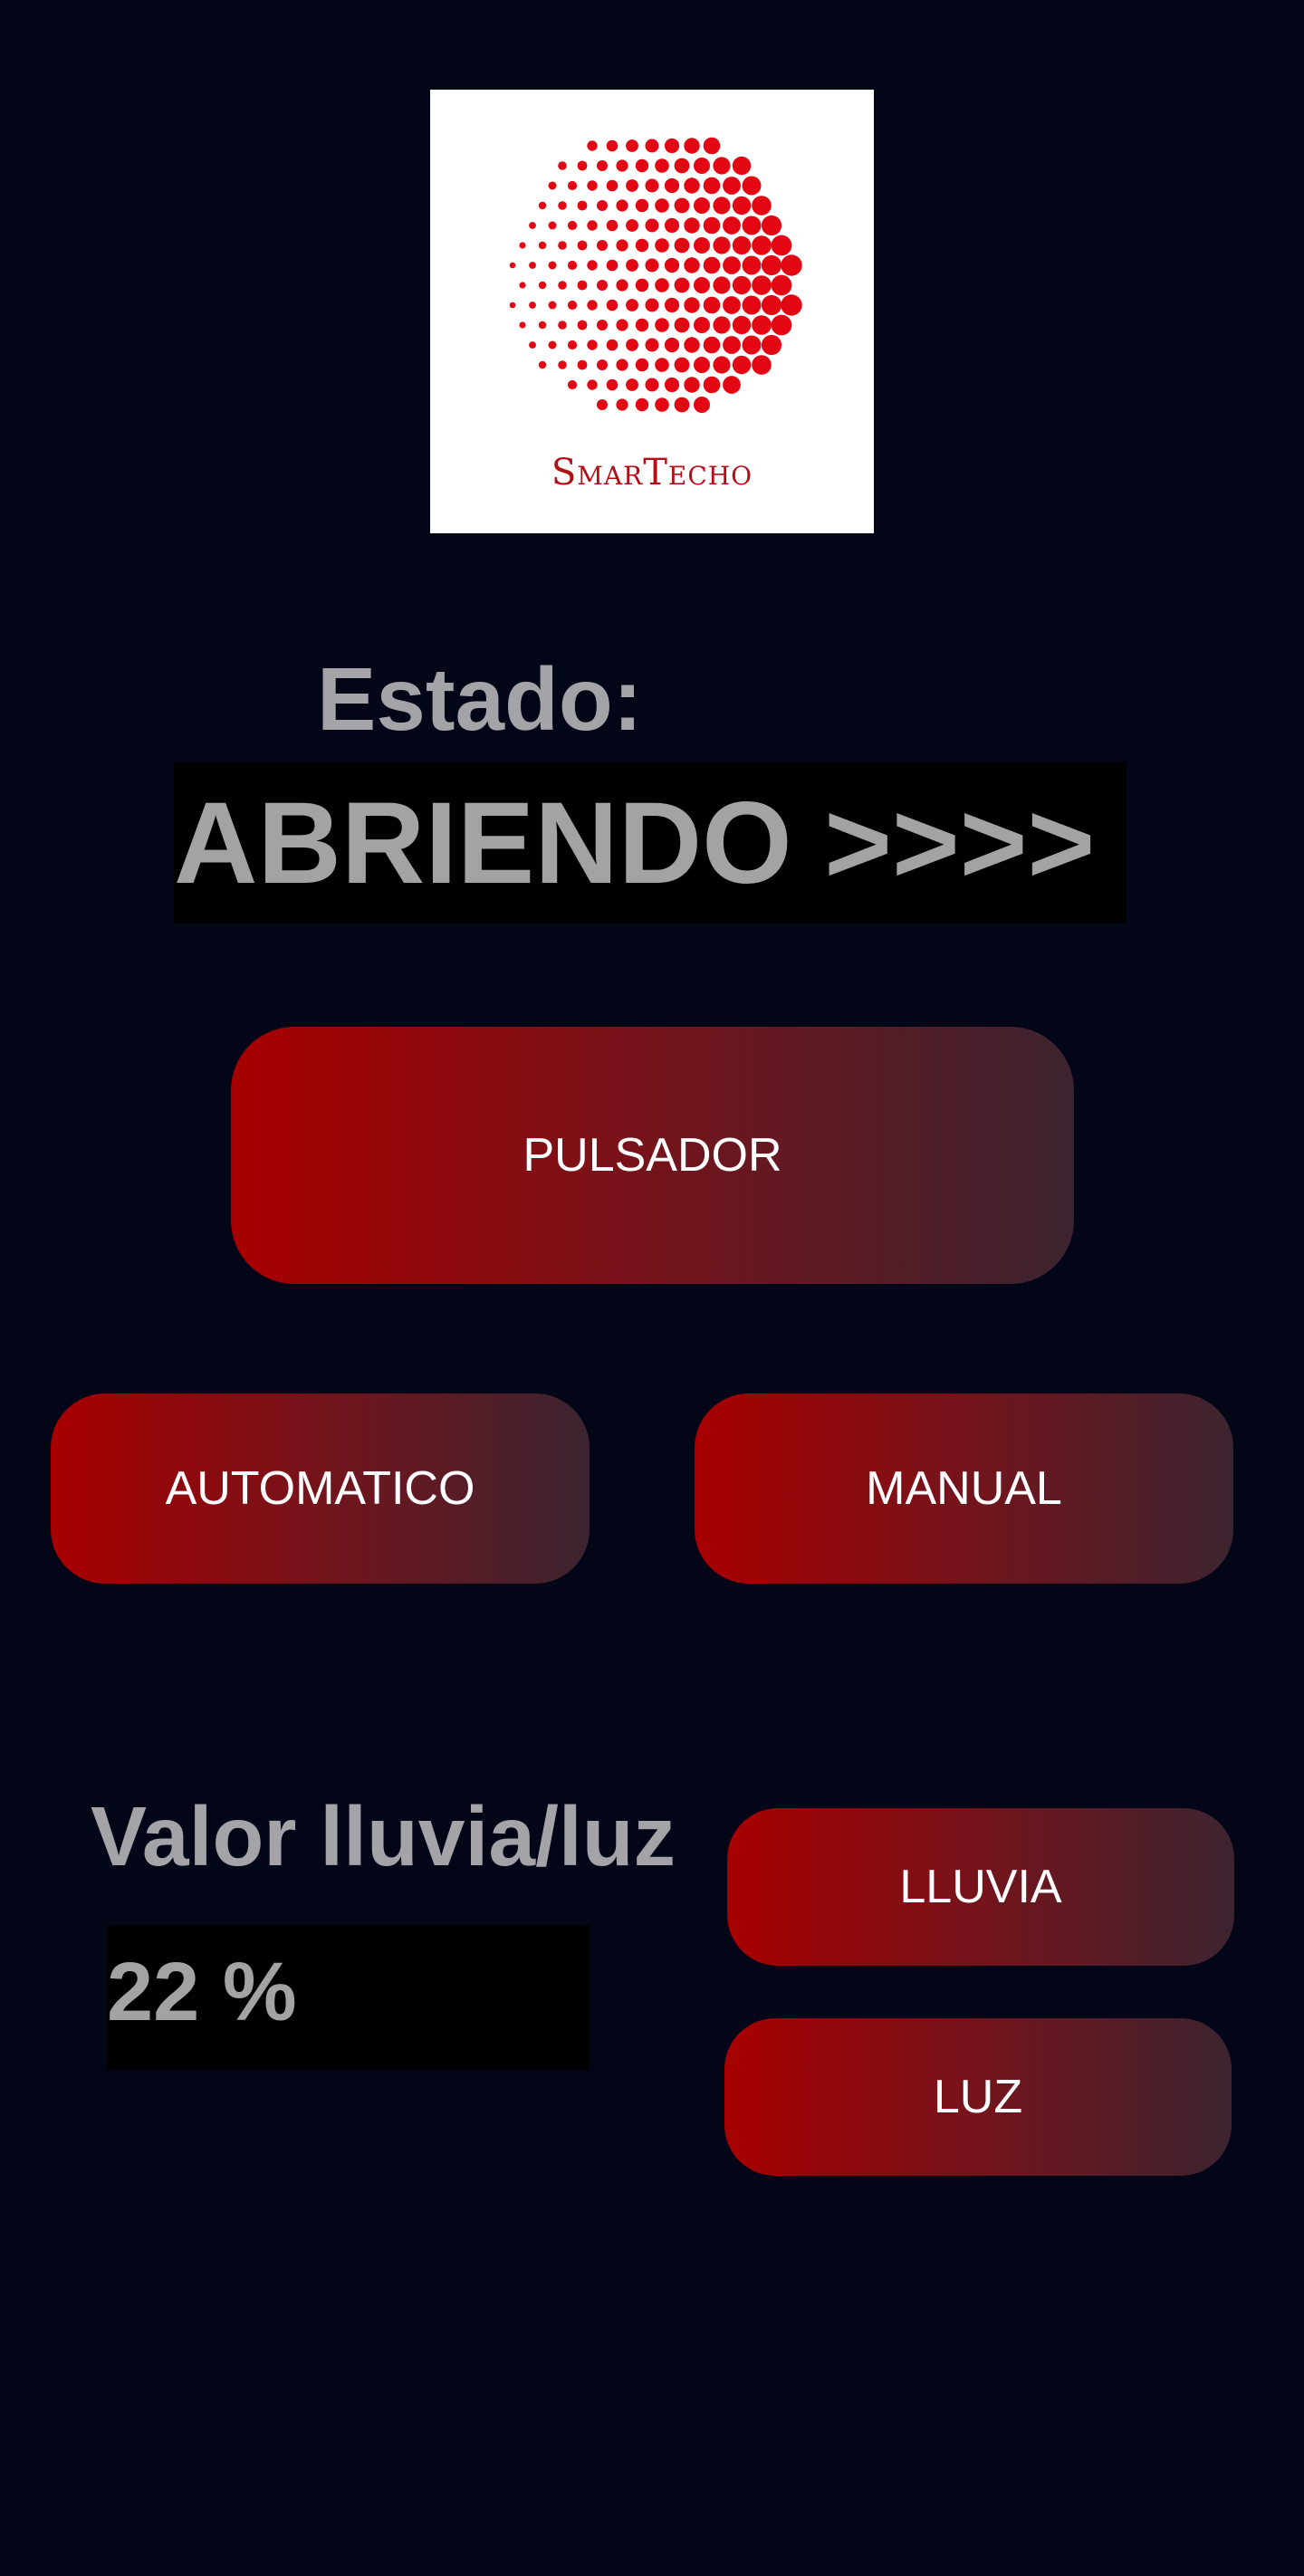  I want to click on status-display: ABRIENDO >>>>, so click(650, 843).